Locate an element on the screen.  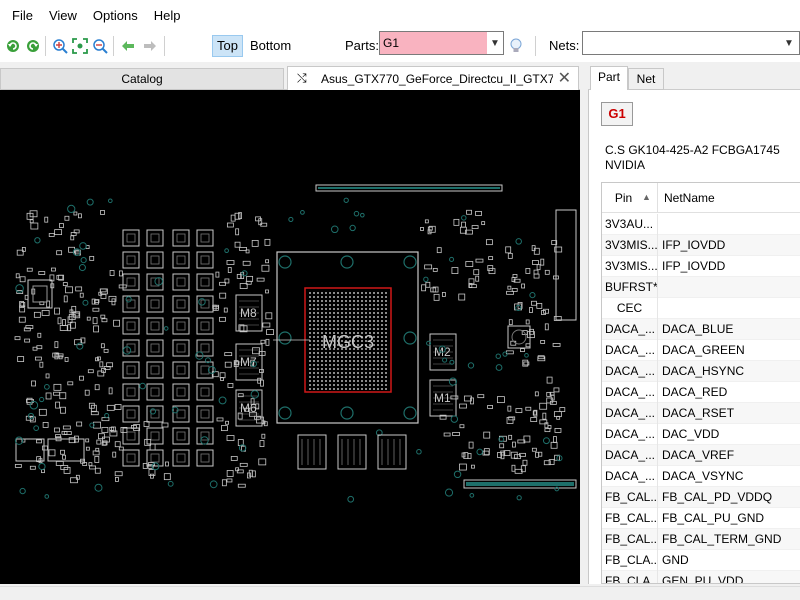
table-row: DACA_... DAC_VDD is located at coordinates (701, 434).